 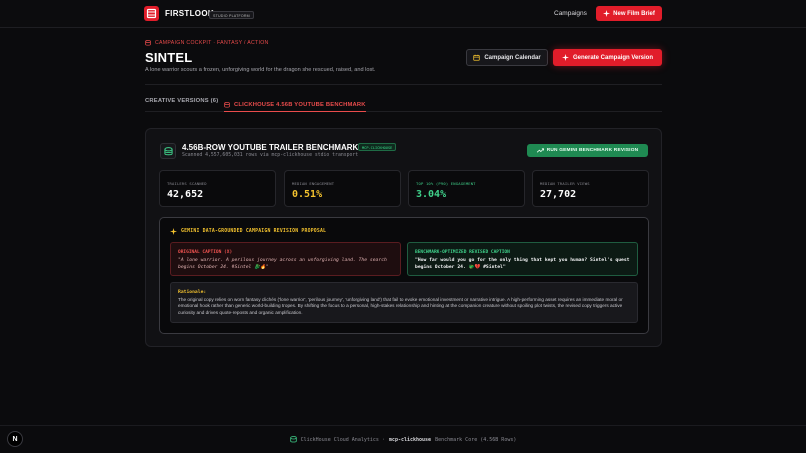 What do you see at coordinates (217, 188) in the screenshot?
I see `stat-card-trailers-scanned: TRAILERS SCANNED 42,652` at bounding box center [217, 188].